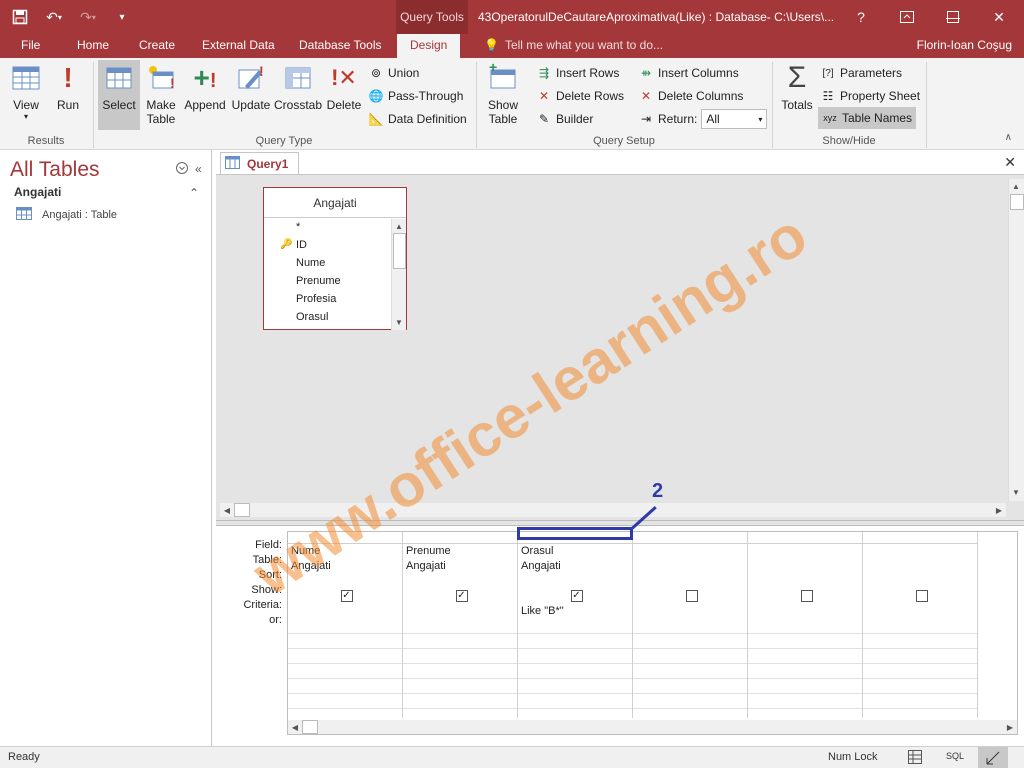  What do you see at coordinates (328, 263) in the screenshot?
I see `field-list-item: Nume` at bounding box center [328, 263].